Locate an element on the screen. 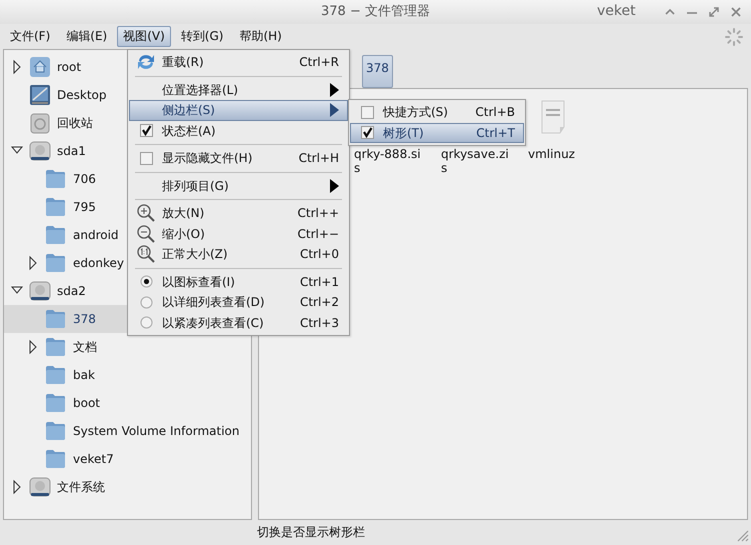 The height and width of the screenshot is (545, 751). status-text: 切换是否显示树形栏 is located at coordinates (311, 532).